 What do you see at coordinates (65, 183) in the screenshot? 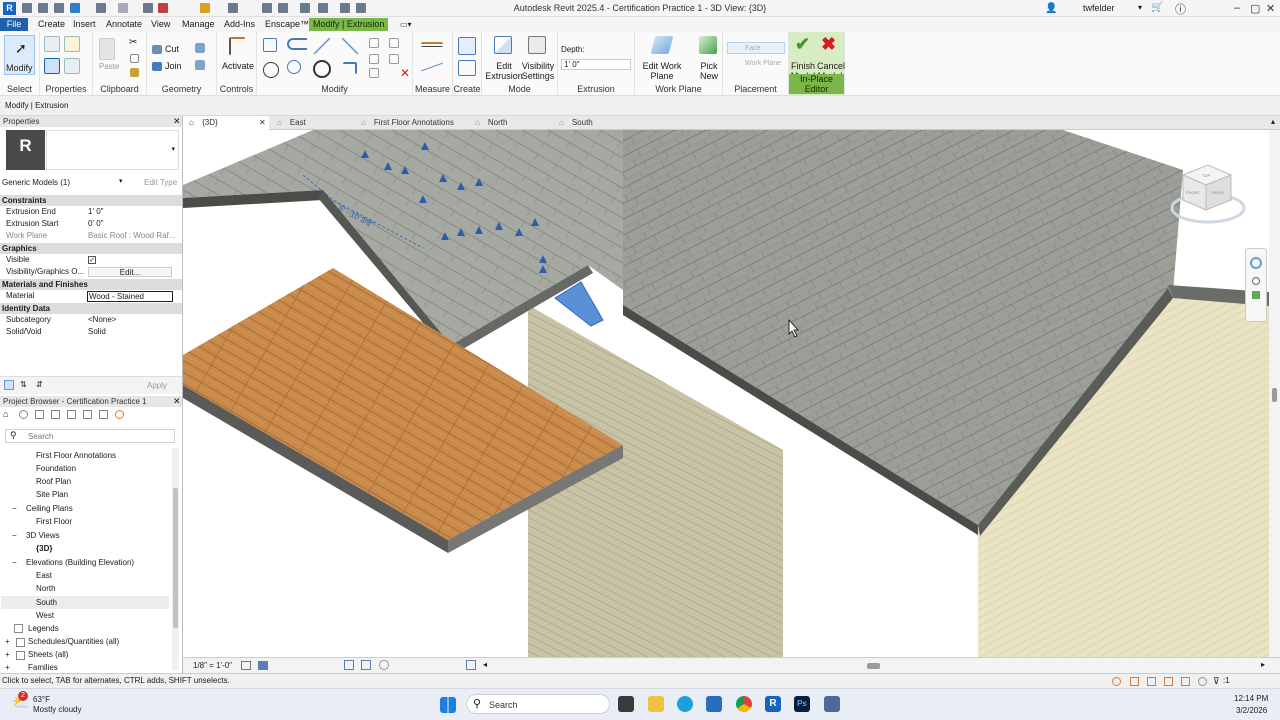
I see `instance-filter: Generic Models (1)` at bounding box center [65, 183].